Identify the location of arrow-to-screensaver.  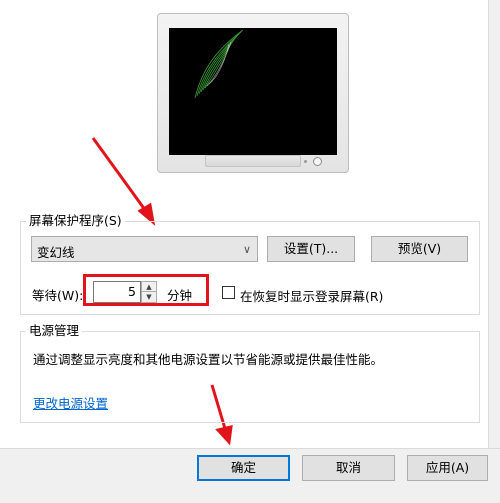
(120, 176).